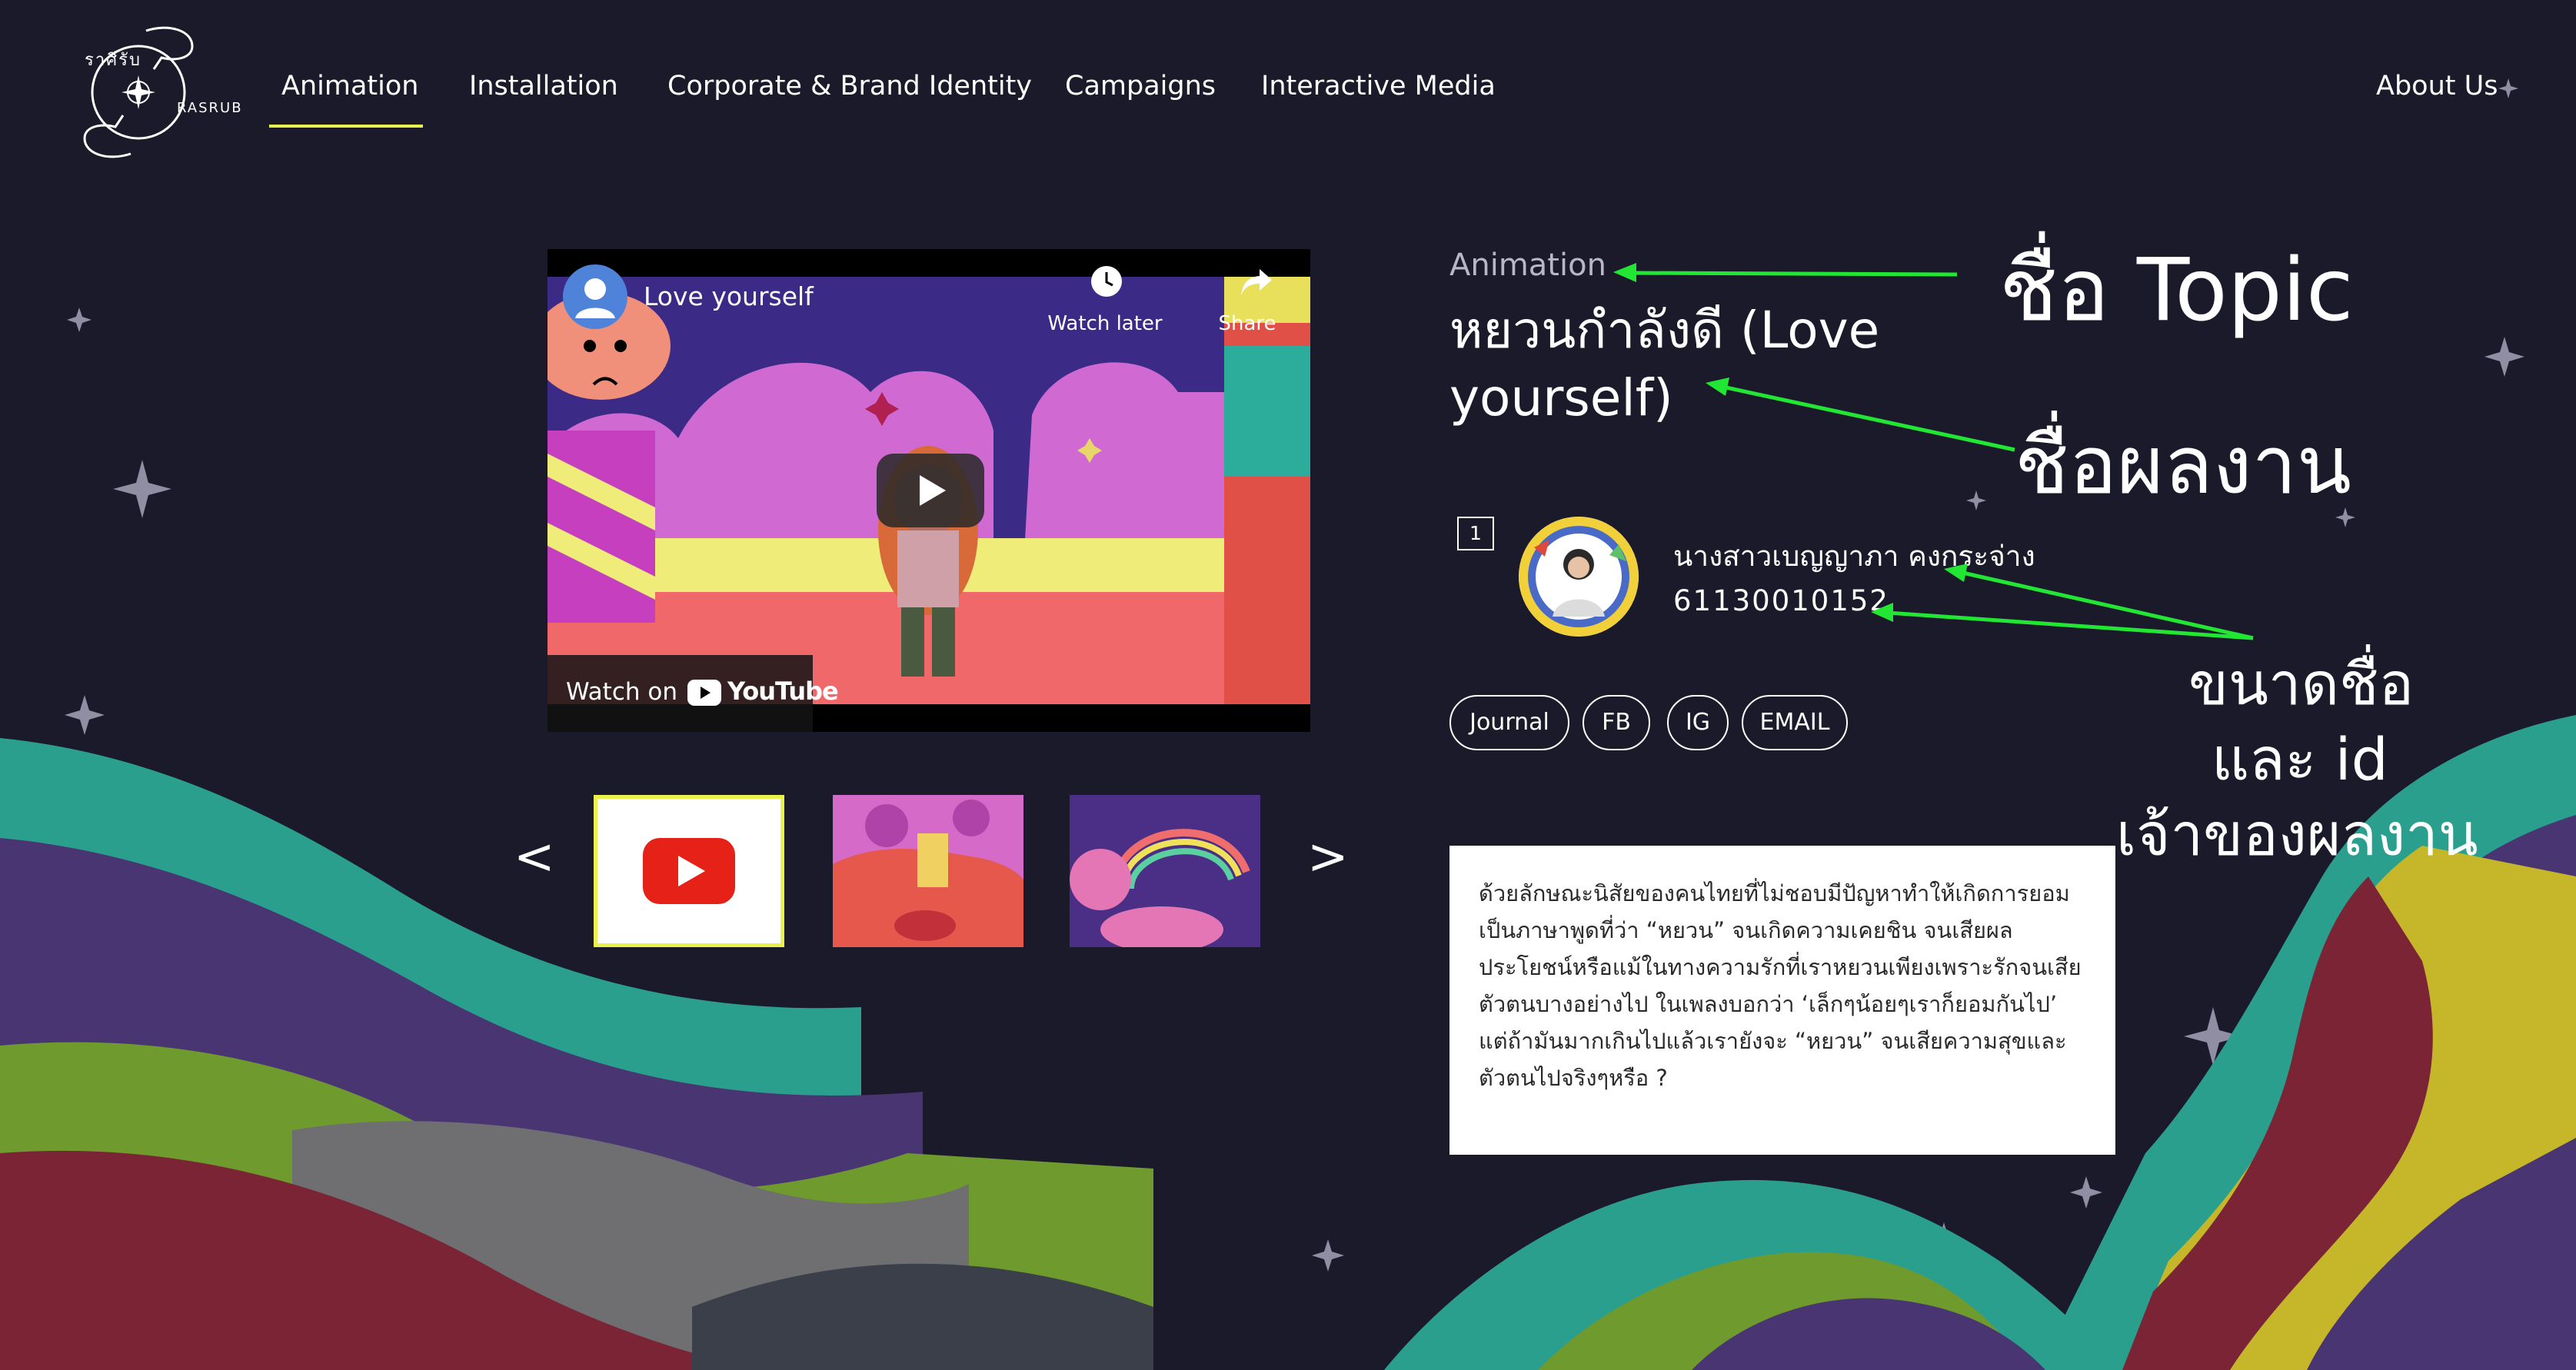  Describe the element at coordinates (2297, 834) in the screenshot. I see `annotation-owner-label-3: เจ้าของผลงาน` at that location.